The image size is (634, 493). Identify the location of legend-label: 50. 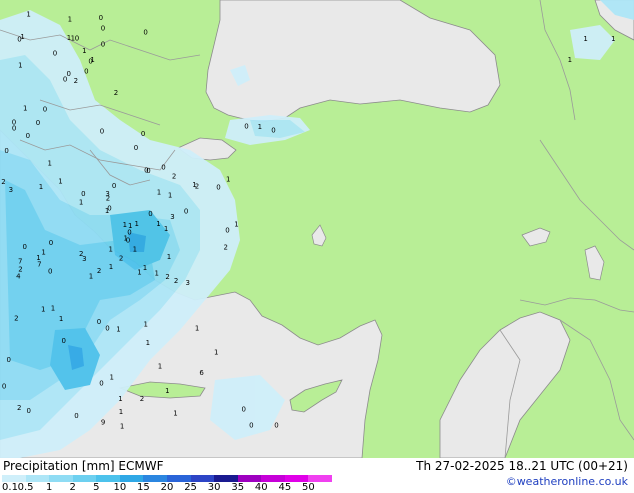
(308, 487).